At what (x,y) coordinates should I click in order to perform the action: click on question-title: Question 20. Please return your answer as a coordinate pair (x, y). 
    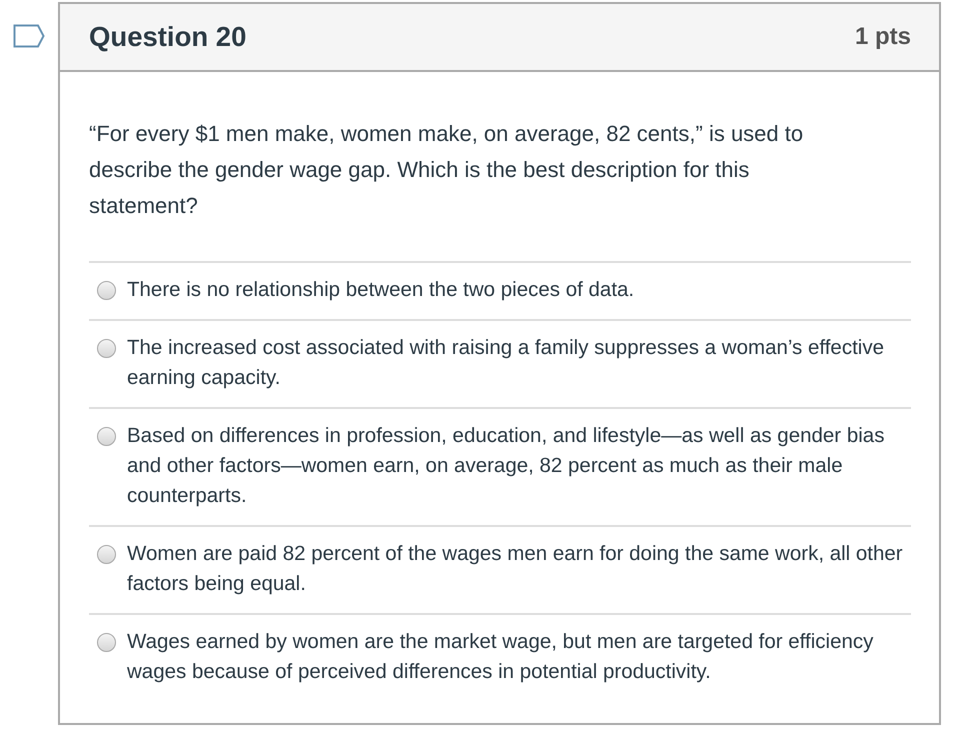
    Looking at the image, I should click on (167, 37).